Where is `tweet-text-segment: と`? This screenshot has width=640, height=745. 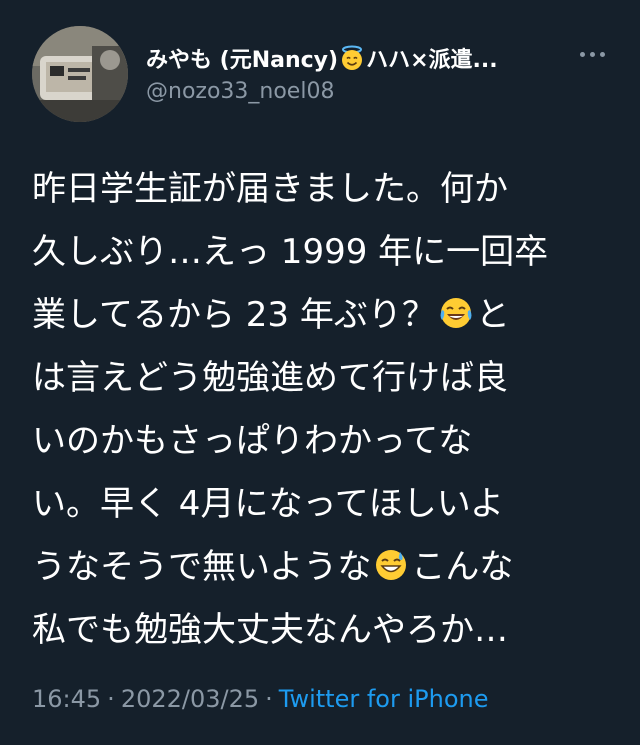
tweet-text-segment: と is located at coordinates (492, 315).